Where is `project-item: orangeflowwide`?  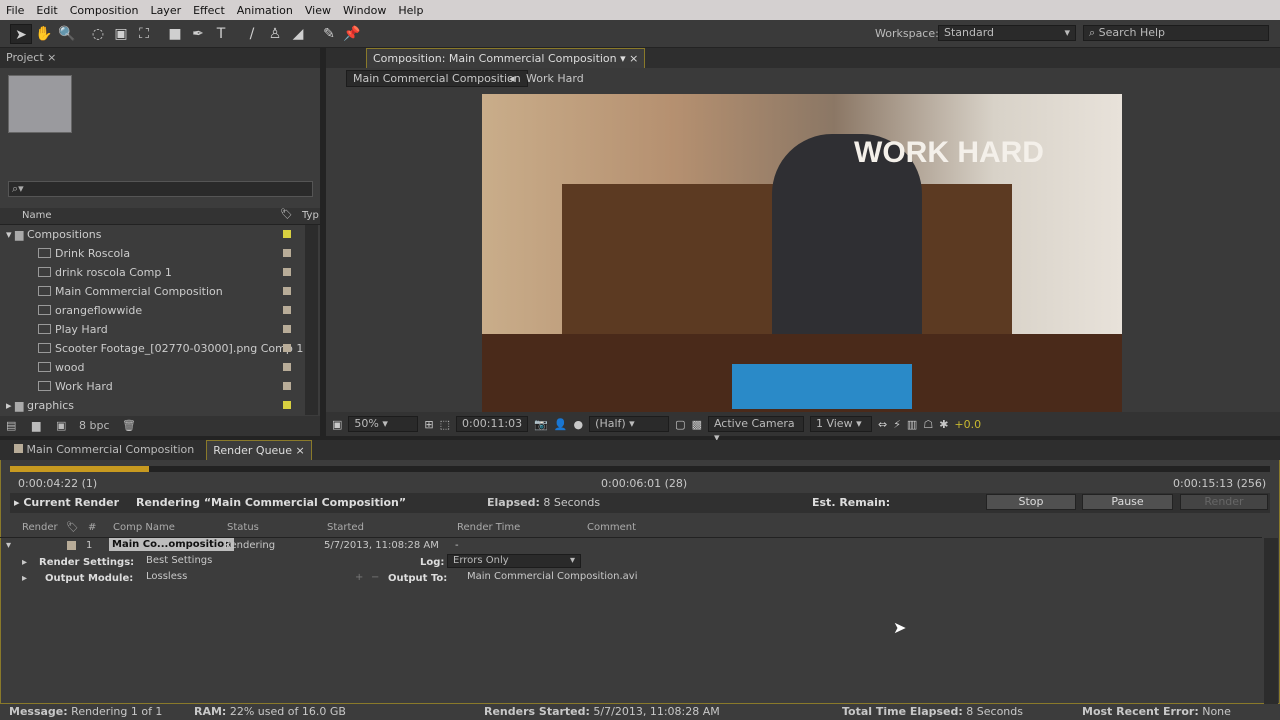 project-item: orangeflowwide is located at coordinates (159, 310).